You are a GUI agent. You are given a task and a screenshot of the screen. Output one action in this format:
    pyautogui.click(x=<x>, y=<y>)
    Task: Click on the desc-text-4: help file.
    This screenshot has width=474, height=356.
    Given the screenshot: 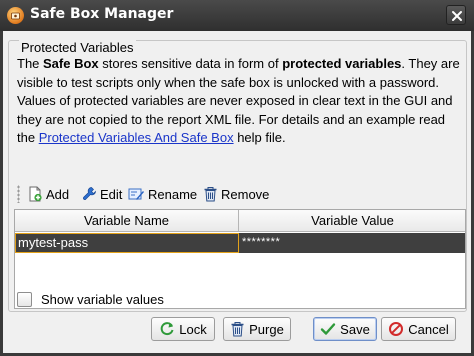 What is the action you would take?
    pyautogui.click(x=259, y=138)
    